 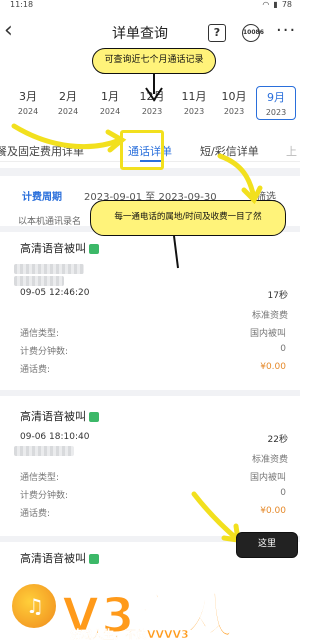 I want to click on logo: ♫, so click(x=34, y=606).